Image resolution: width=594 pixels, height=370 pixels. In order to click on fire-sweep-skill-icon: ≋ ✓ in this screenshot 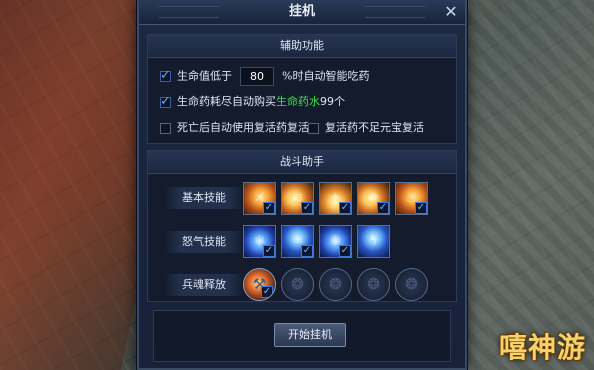, I will do `click(297, 198)`.